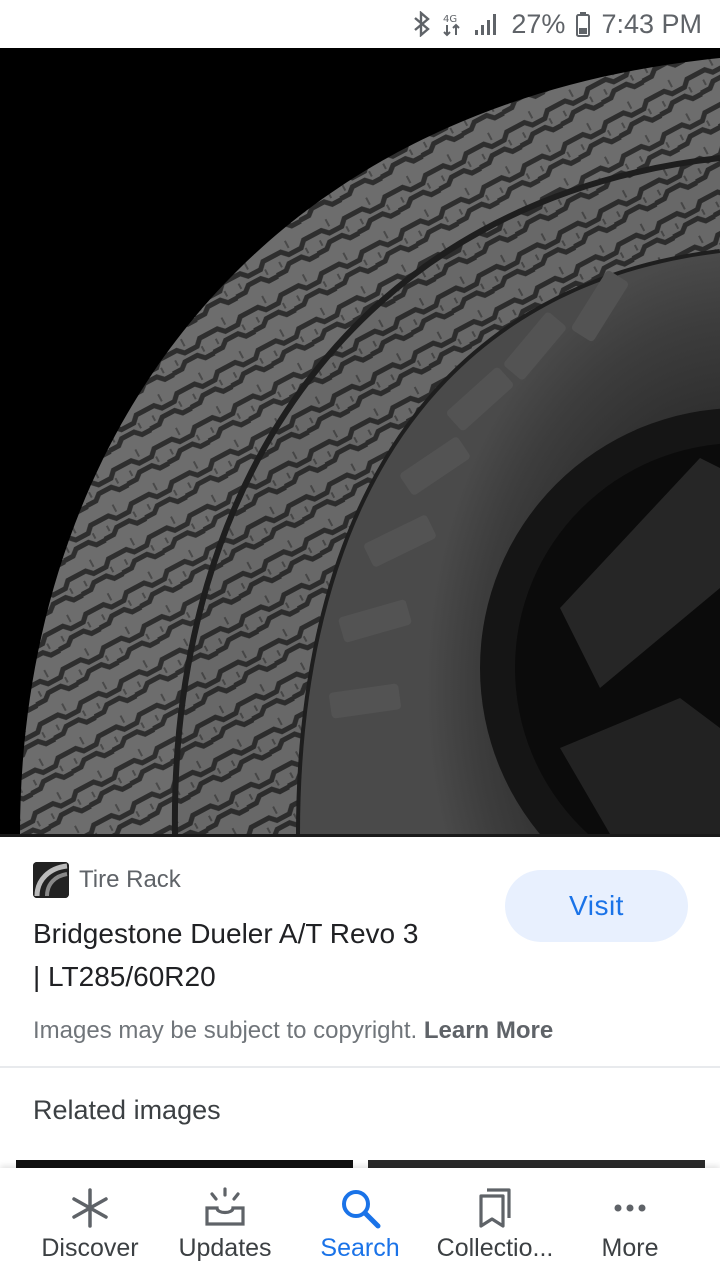 The image size is (720, 1280). I want to click on visit-button: Visit, so click(596, 906).